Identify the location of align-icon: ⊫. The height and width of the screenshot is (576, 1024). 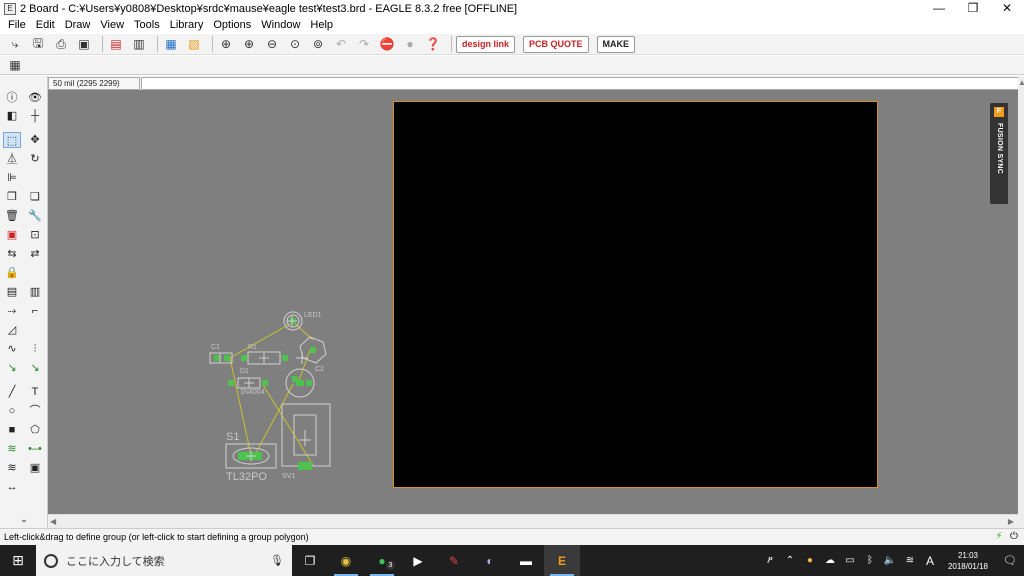
(12, 178).